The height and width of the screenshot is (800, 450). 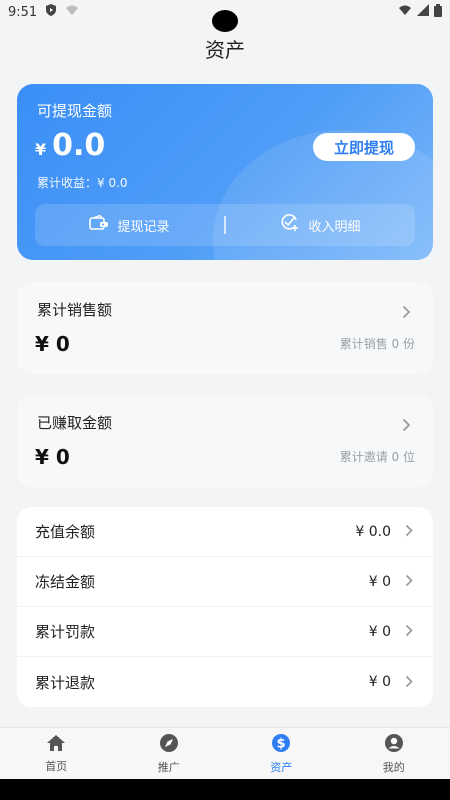 I want to click on tab-assets: $ 资产, so click(x=281, y=753).